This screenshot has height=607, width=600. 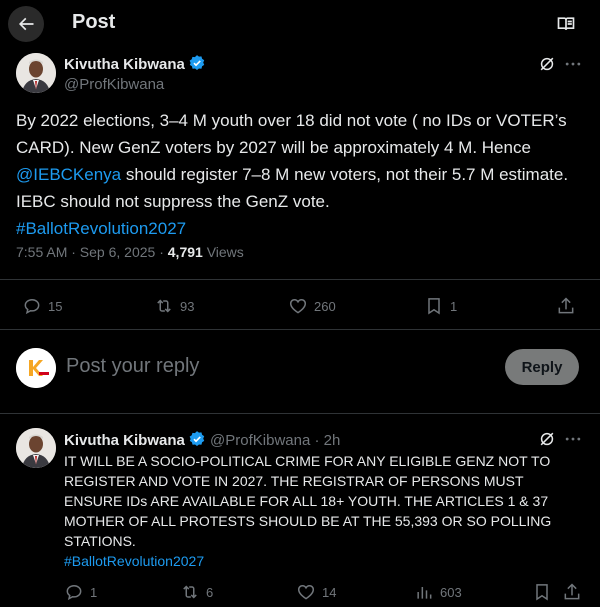 I want to click on repost-count: 93, so click(x=187, y=306).